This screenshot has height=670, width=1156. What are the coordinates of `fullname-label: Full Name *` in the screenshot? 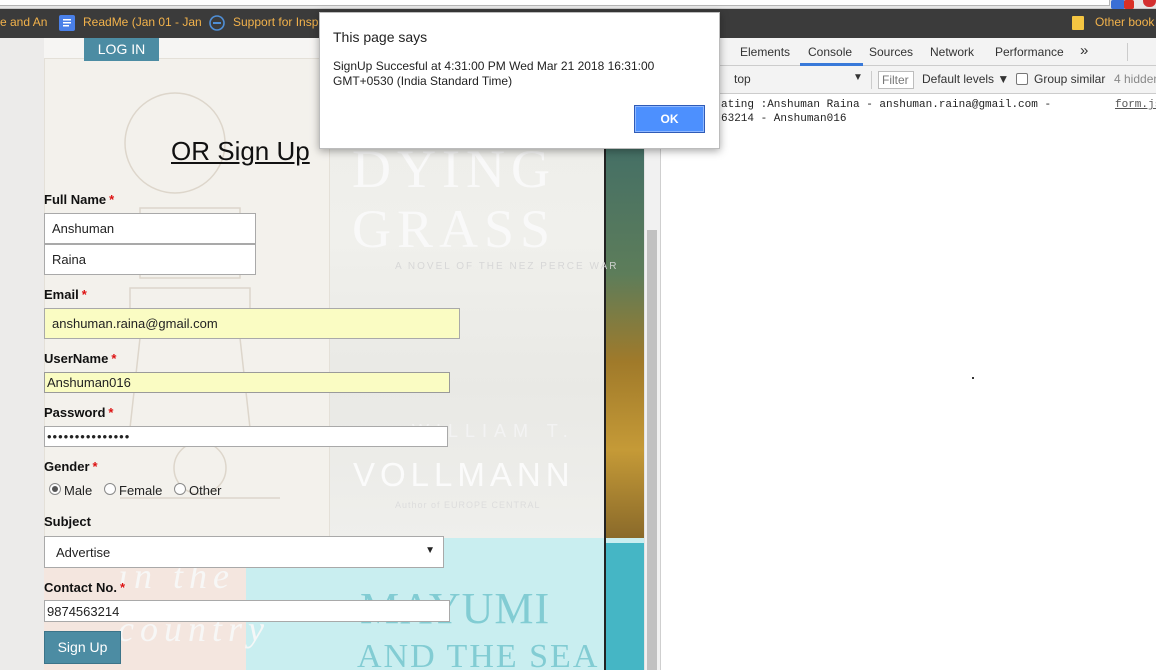 It's located at (79, 199).